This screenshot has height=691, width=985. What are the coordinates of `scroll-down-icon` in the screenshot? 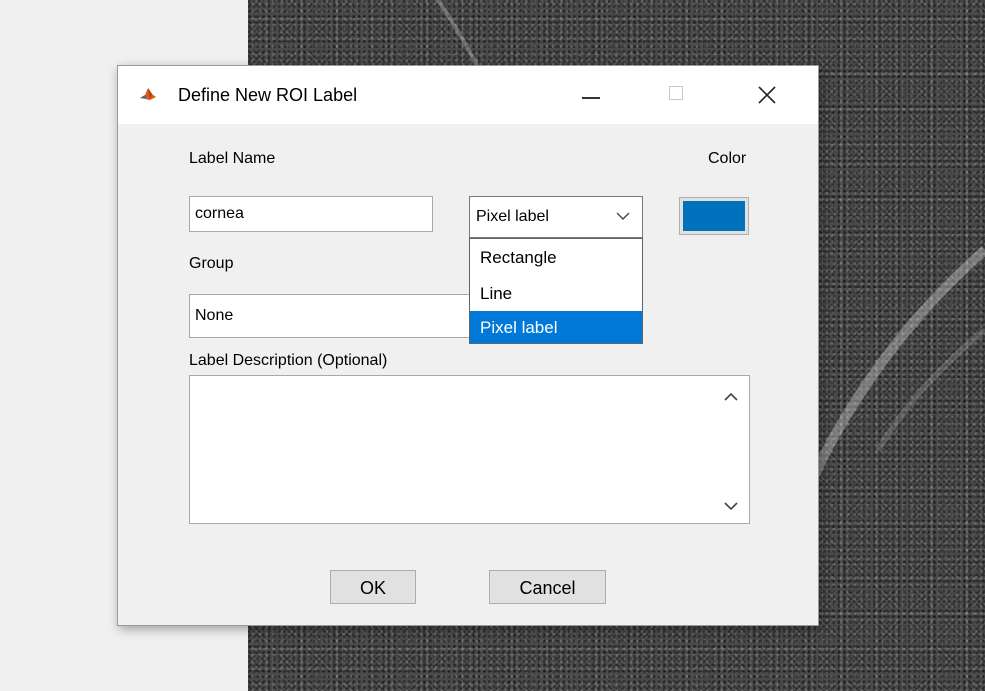 It's located at (731, 506).